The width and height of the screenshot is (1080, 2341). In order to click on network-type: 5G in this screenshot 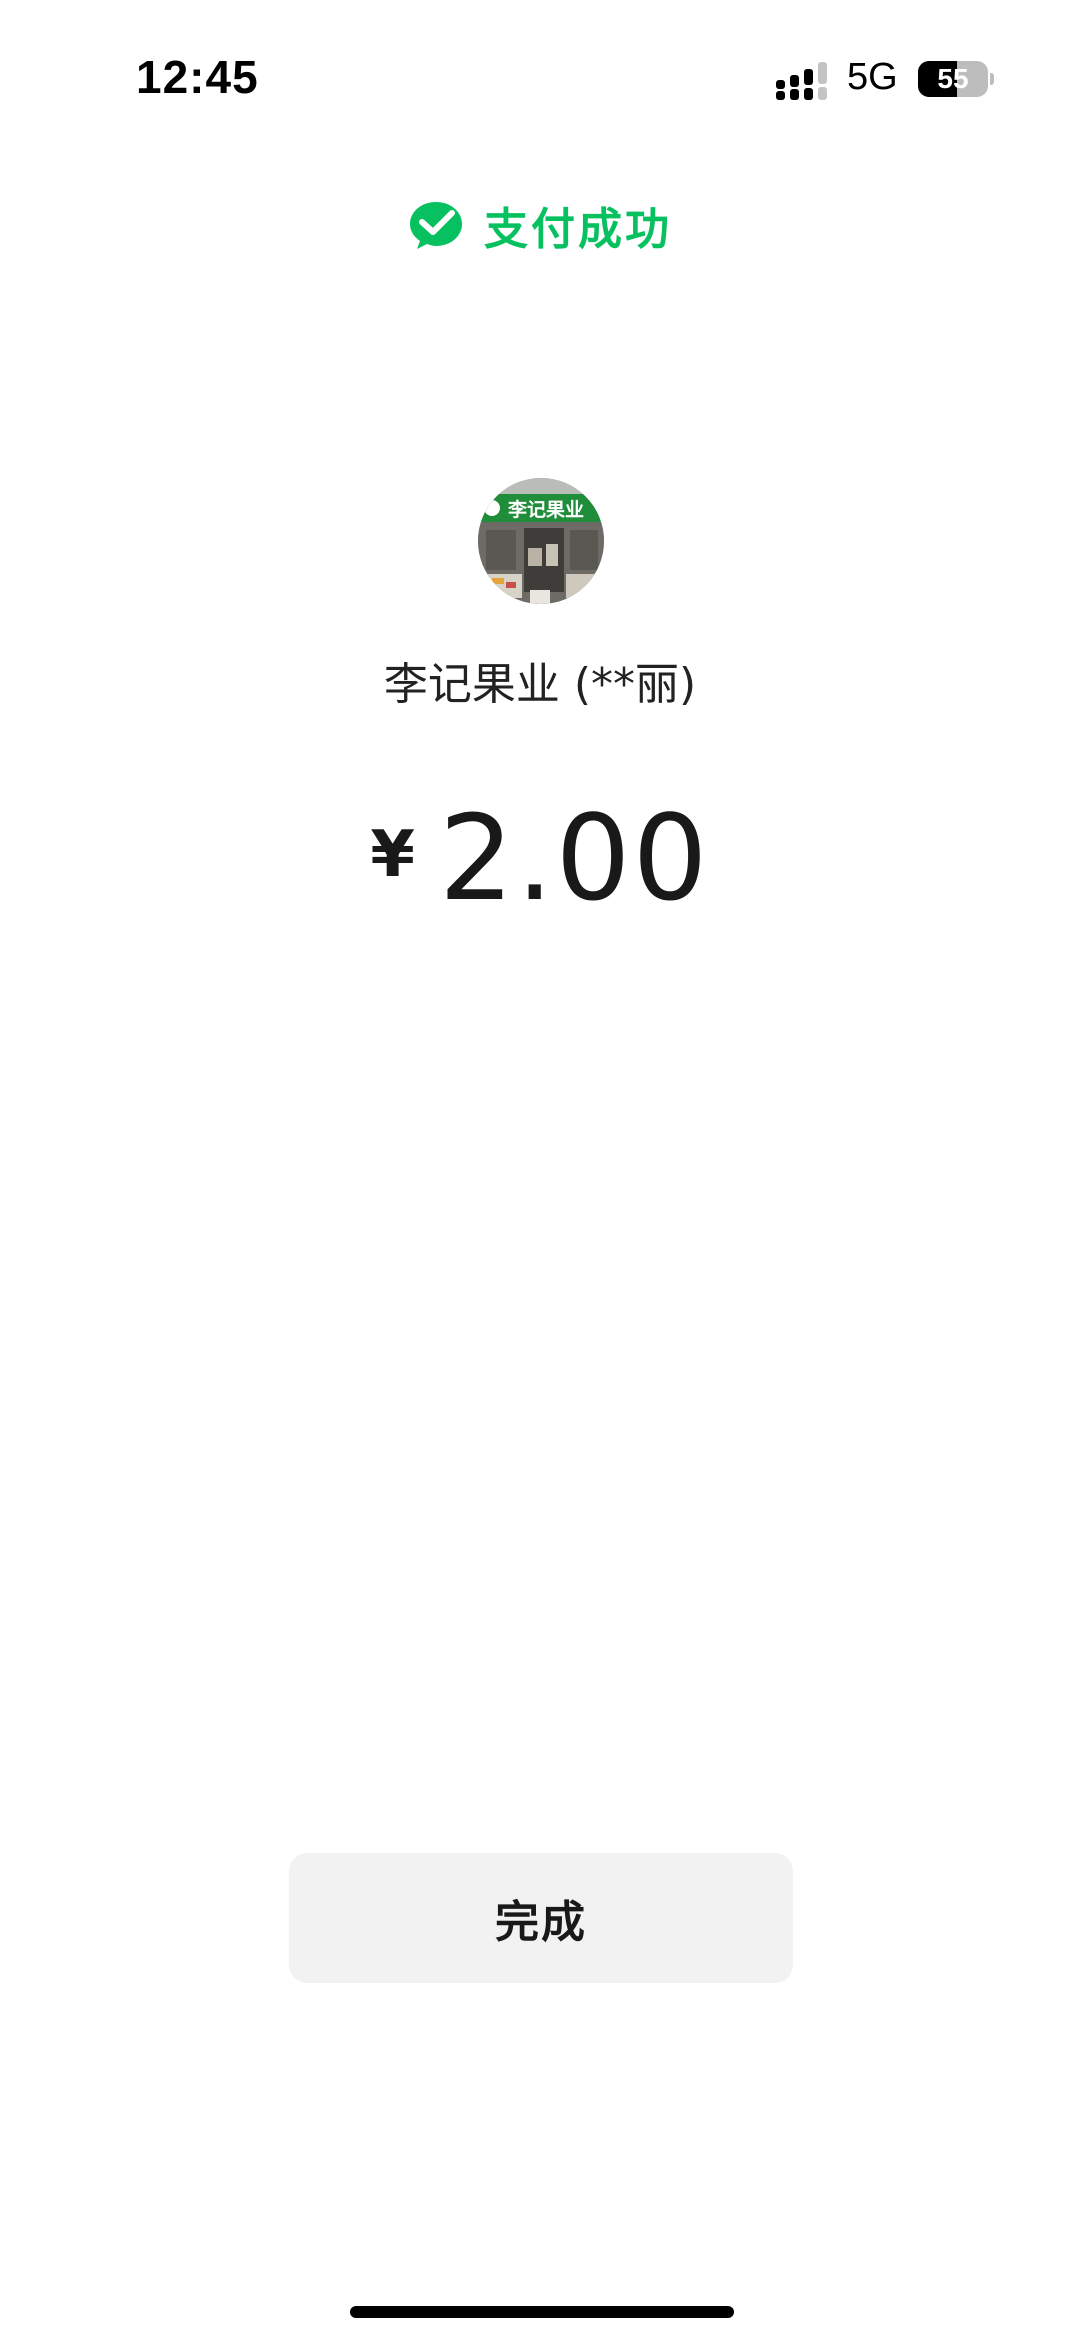, I will do `click(872, 77)`.